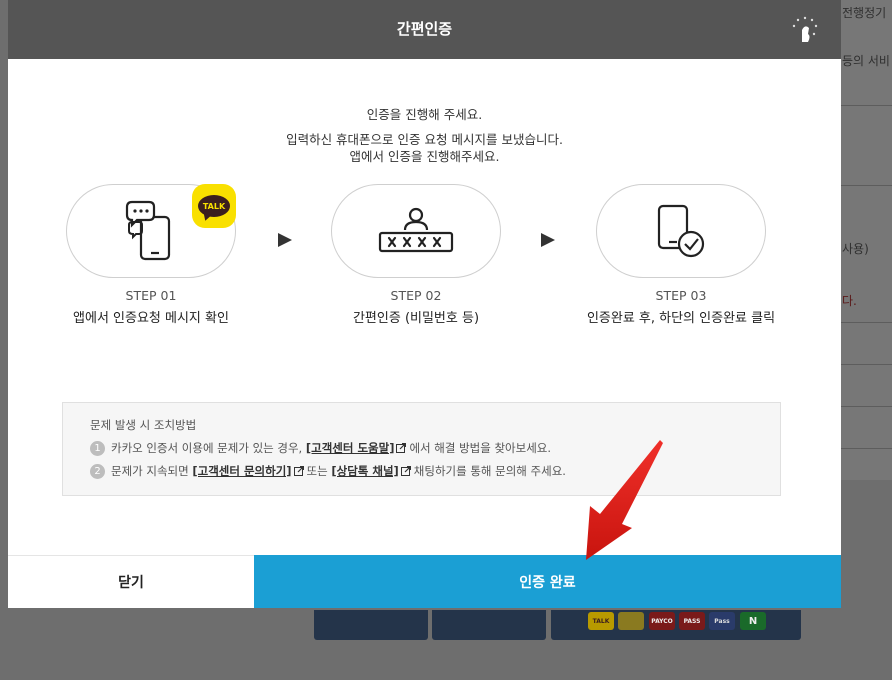 Image resolution: width=892 pixels, height=680 pixels. I want to click on kakao-logo: TALK, so click(601, 621).